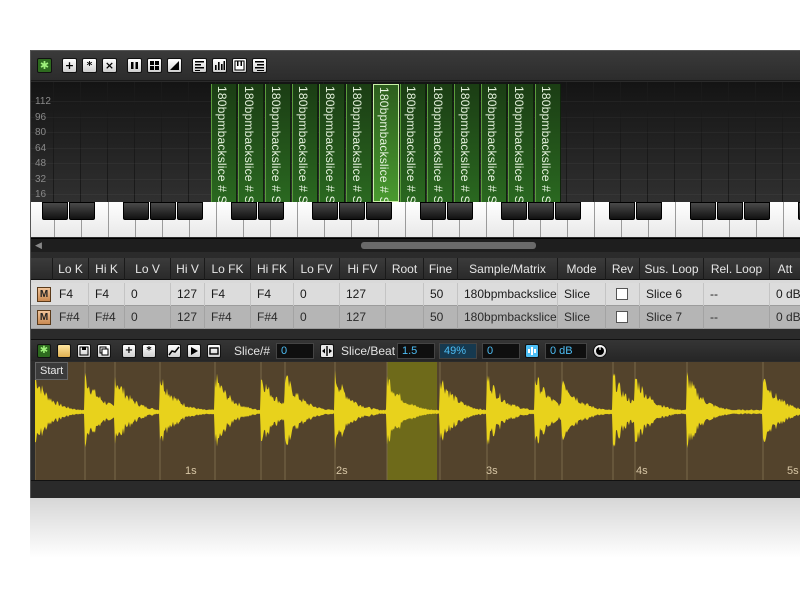 Image resolution: width=800 pixels, height=600 pixels. I want to click on add-zone-button: +, so click(69, 65).